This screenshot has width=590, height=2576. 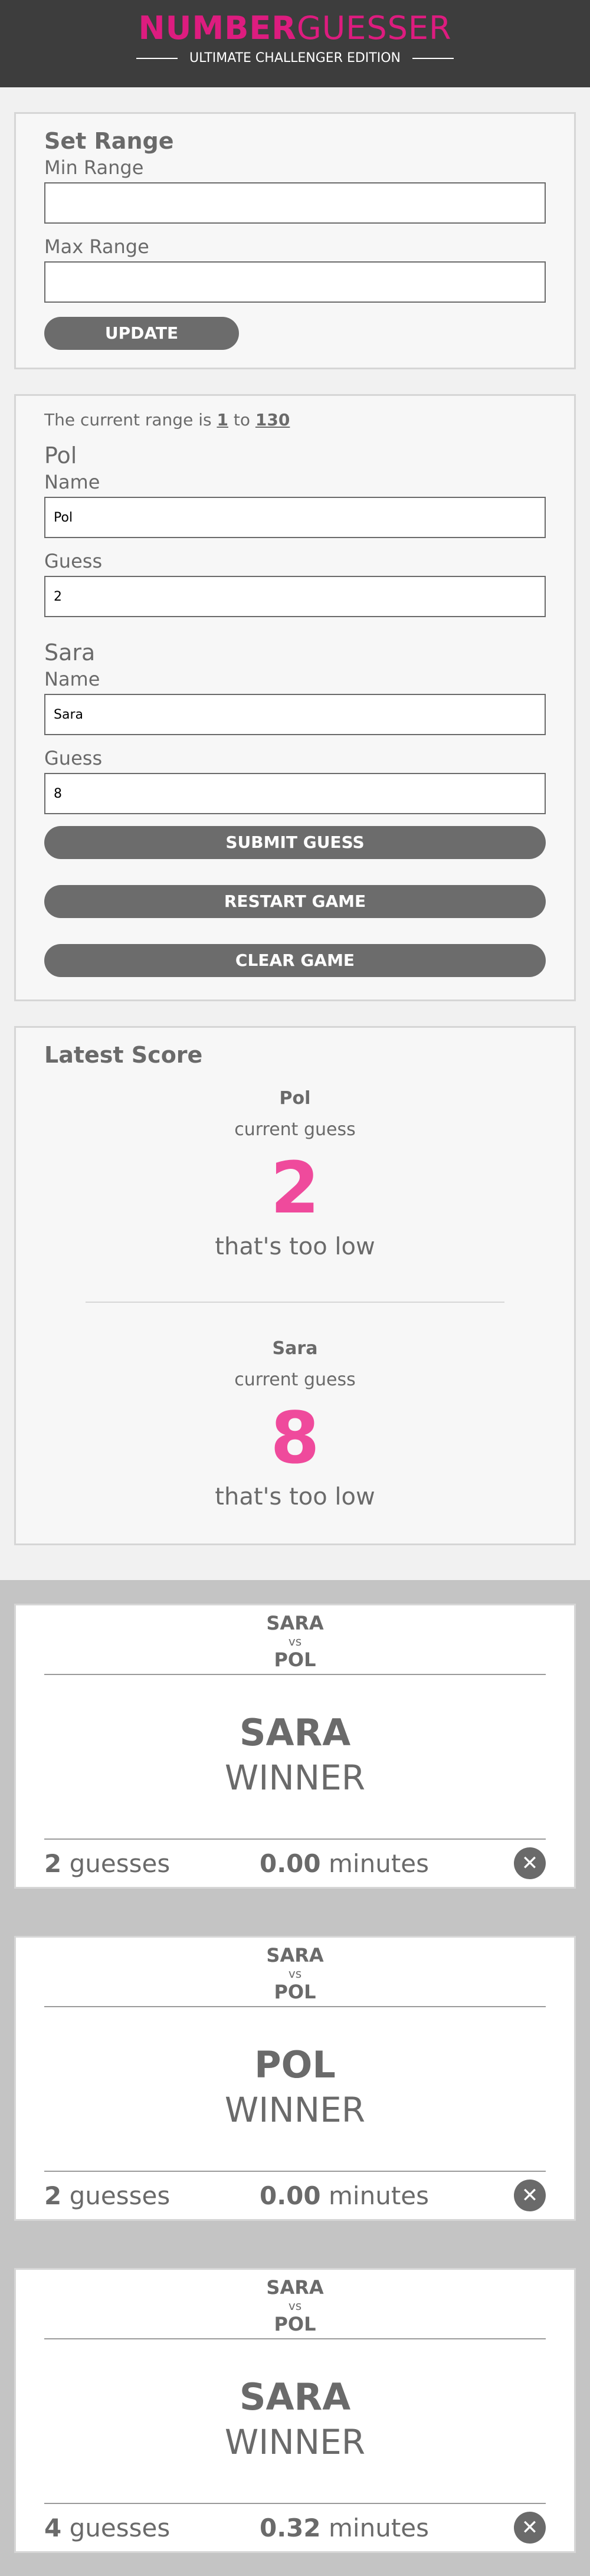 I want to click on clear-game-button: CLEAR GAME, so click(x=295, y=960).